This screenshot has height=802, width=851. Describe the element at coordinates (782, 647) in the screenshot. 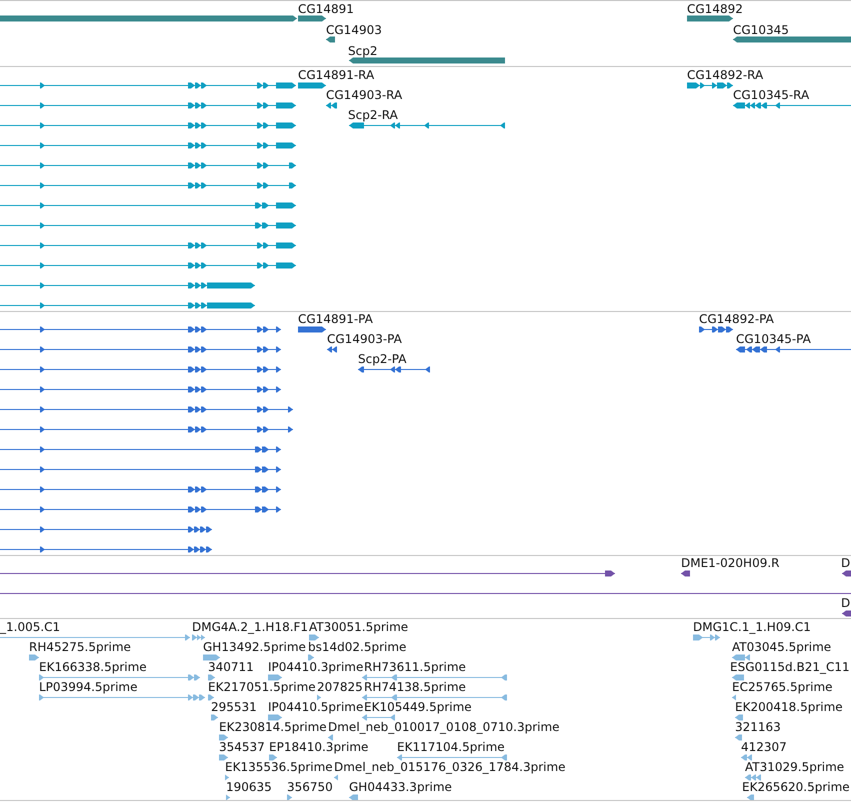

I see `feature-label: AT03045.5prime` at that location.